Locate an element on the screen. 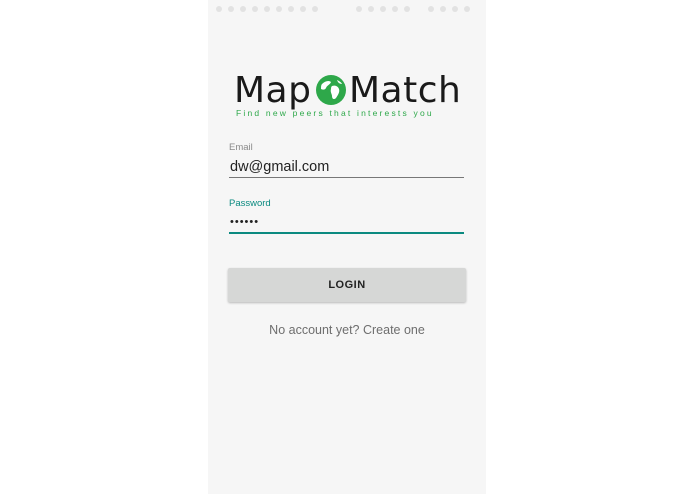  battery-icon is located at coordinates (431, 9).